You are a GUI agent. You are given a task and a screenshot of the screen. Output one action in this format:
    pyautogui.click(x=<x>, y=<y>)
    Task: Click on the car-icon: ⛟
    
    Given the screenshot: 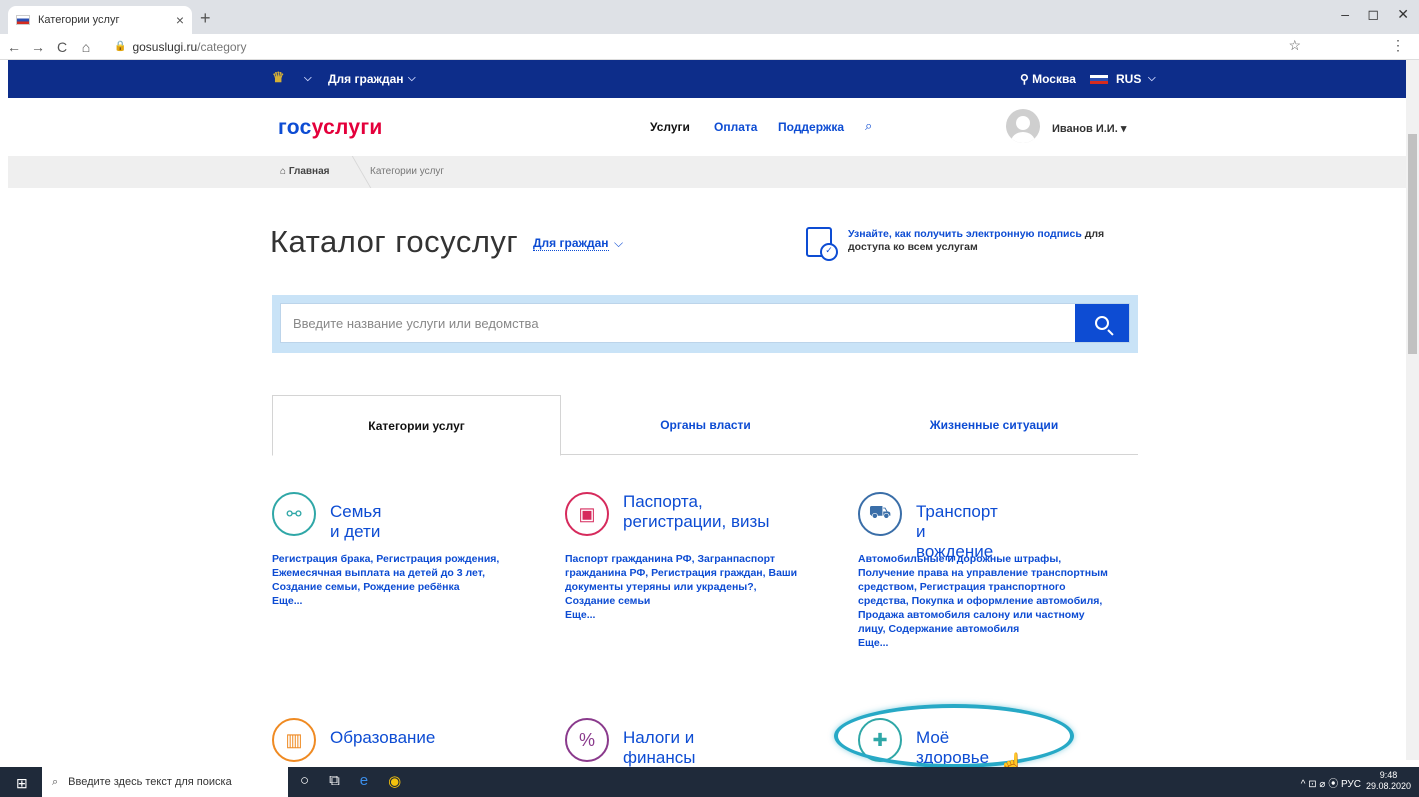 What is the action you would take?
    pyautogui.click(x=880, y=514)
    